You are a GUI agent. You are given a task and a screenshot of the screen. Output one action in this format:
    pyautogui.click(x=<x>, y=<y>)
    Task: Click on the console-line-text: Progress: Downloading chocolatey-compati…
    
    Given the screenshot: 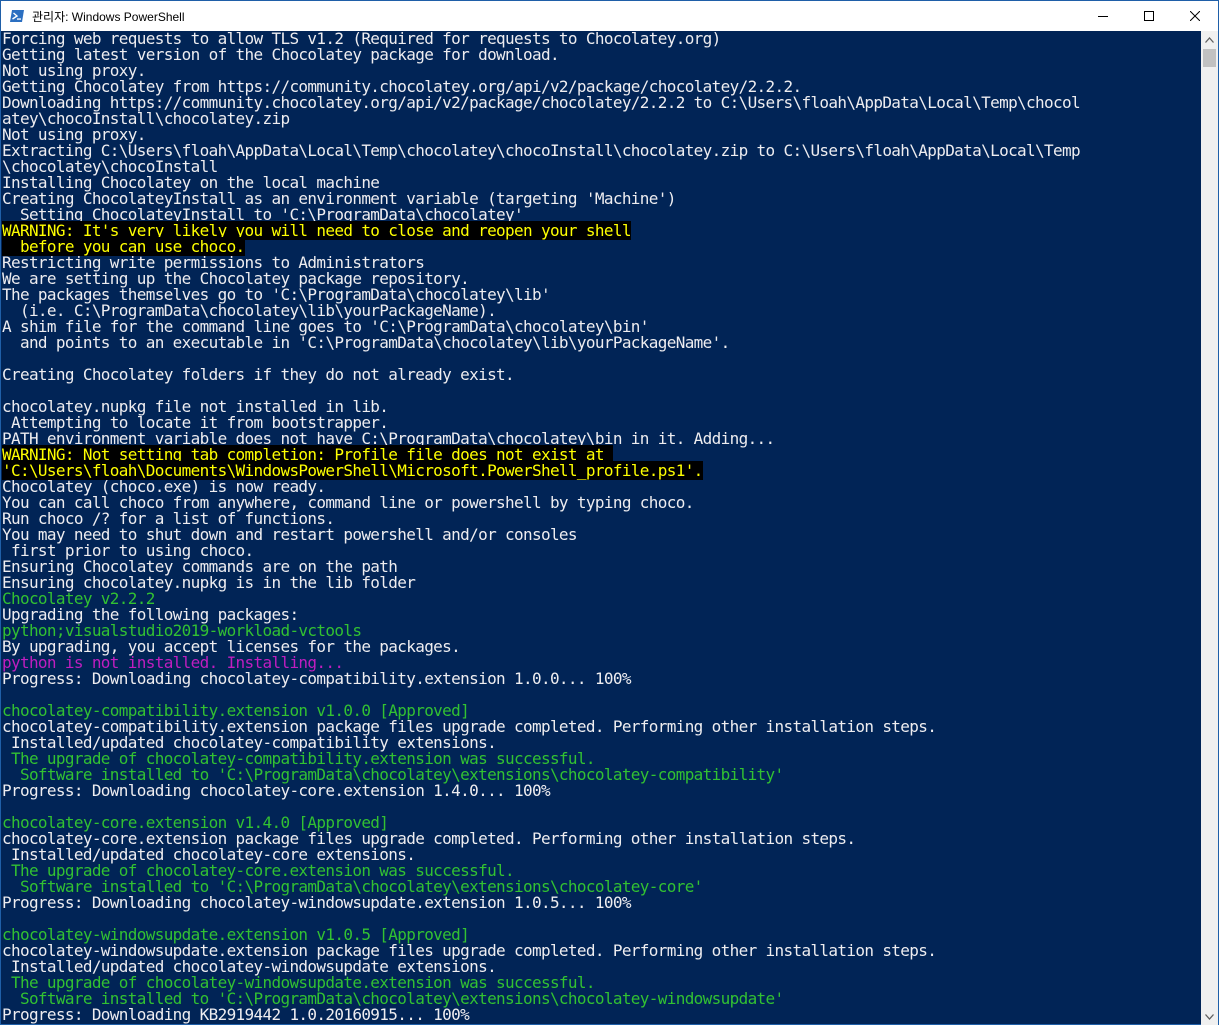 What is the action you would take?
    pyautogui.click(x=316, y=678)
    